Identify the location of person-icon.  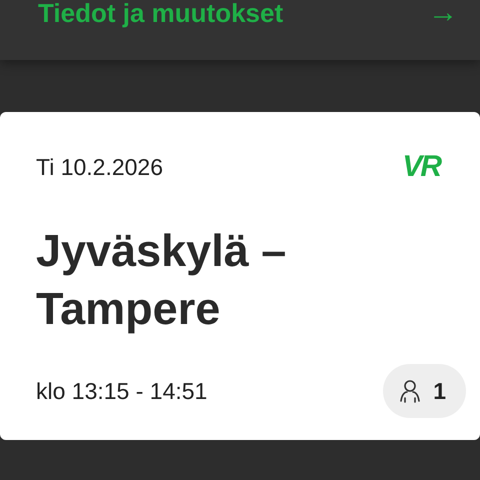
(410, 391).